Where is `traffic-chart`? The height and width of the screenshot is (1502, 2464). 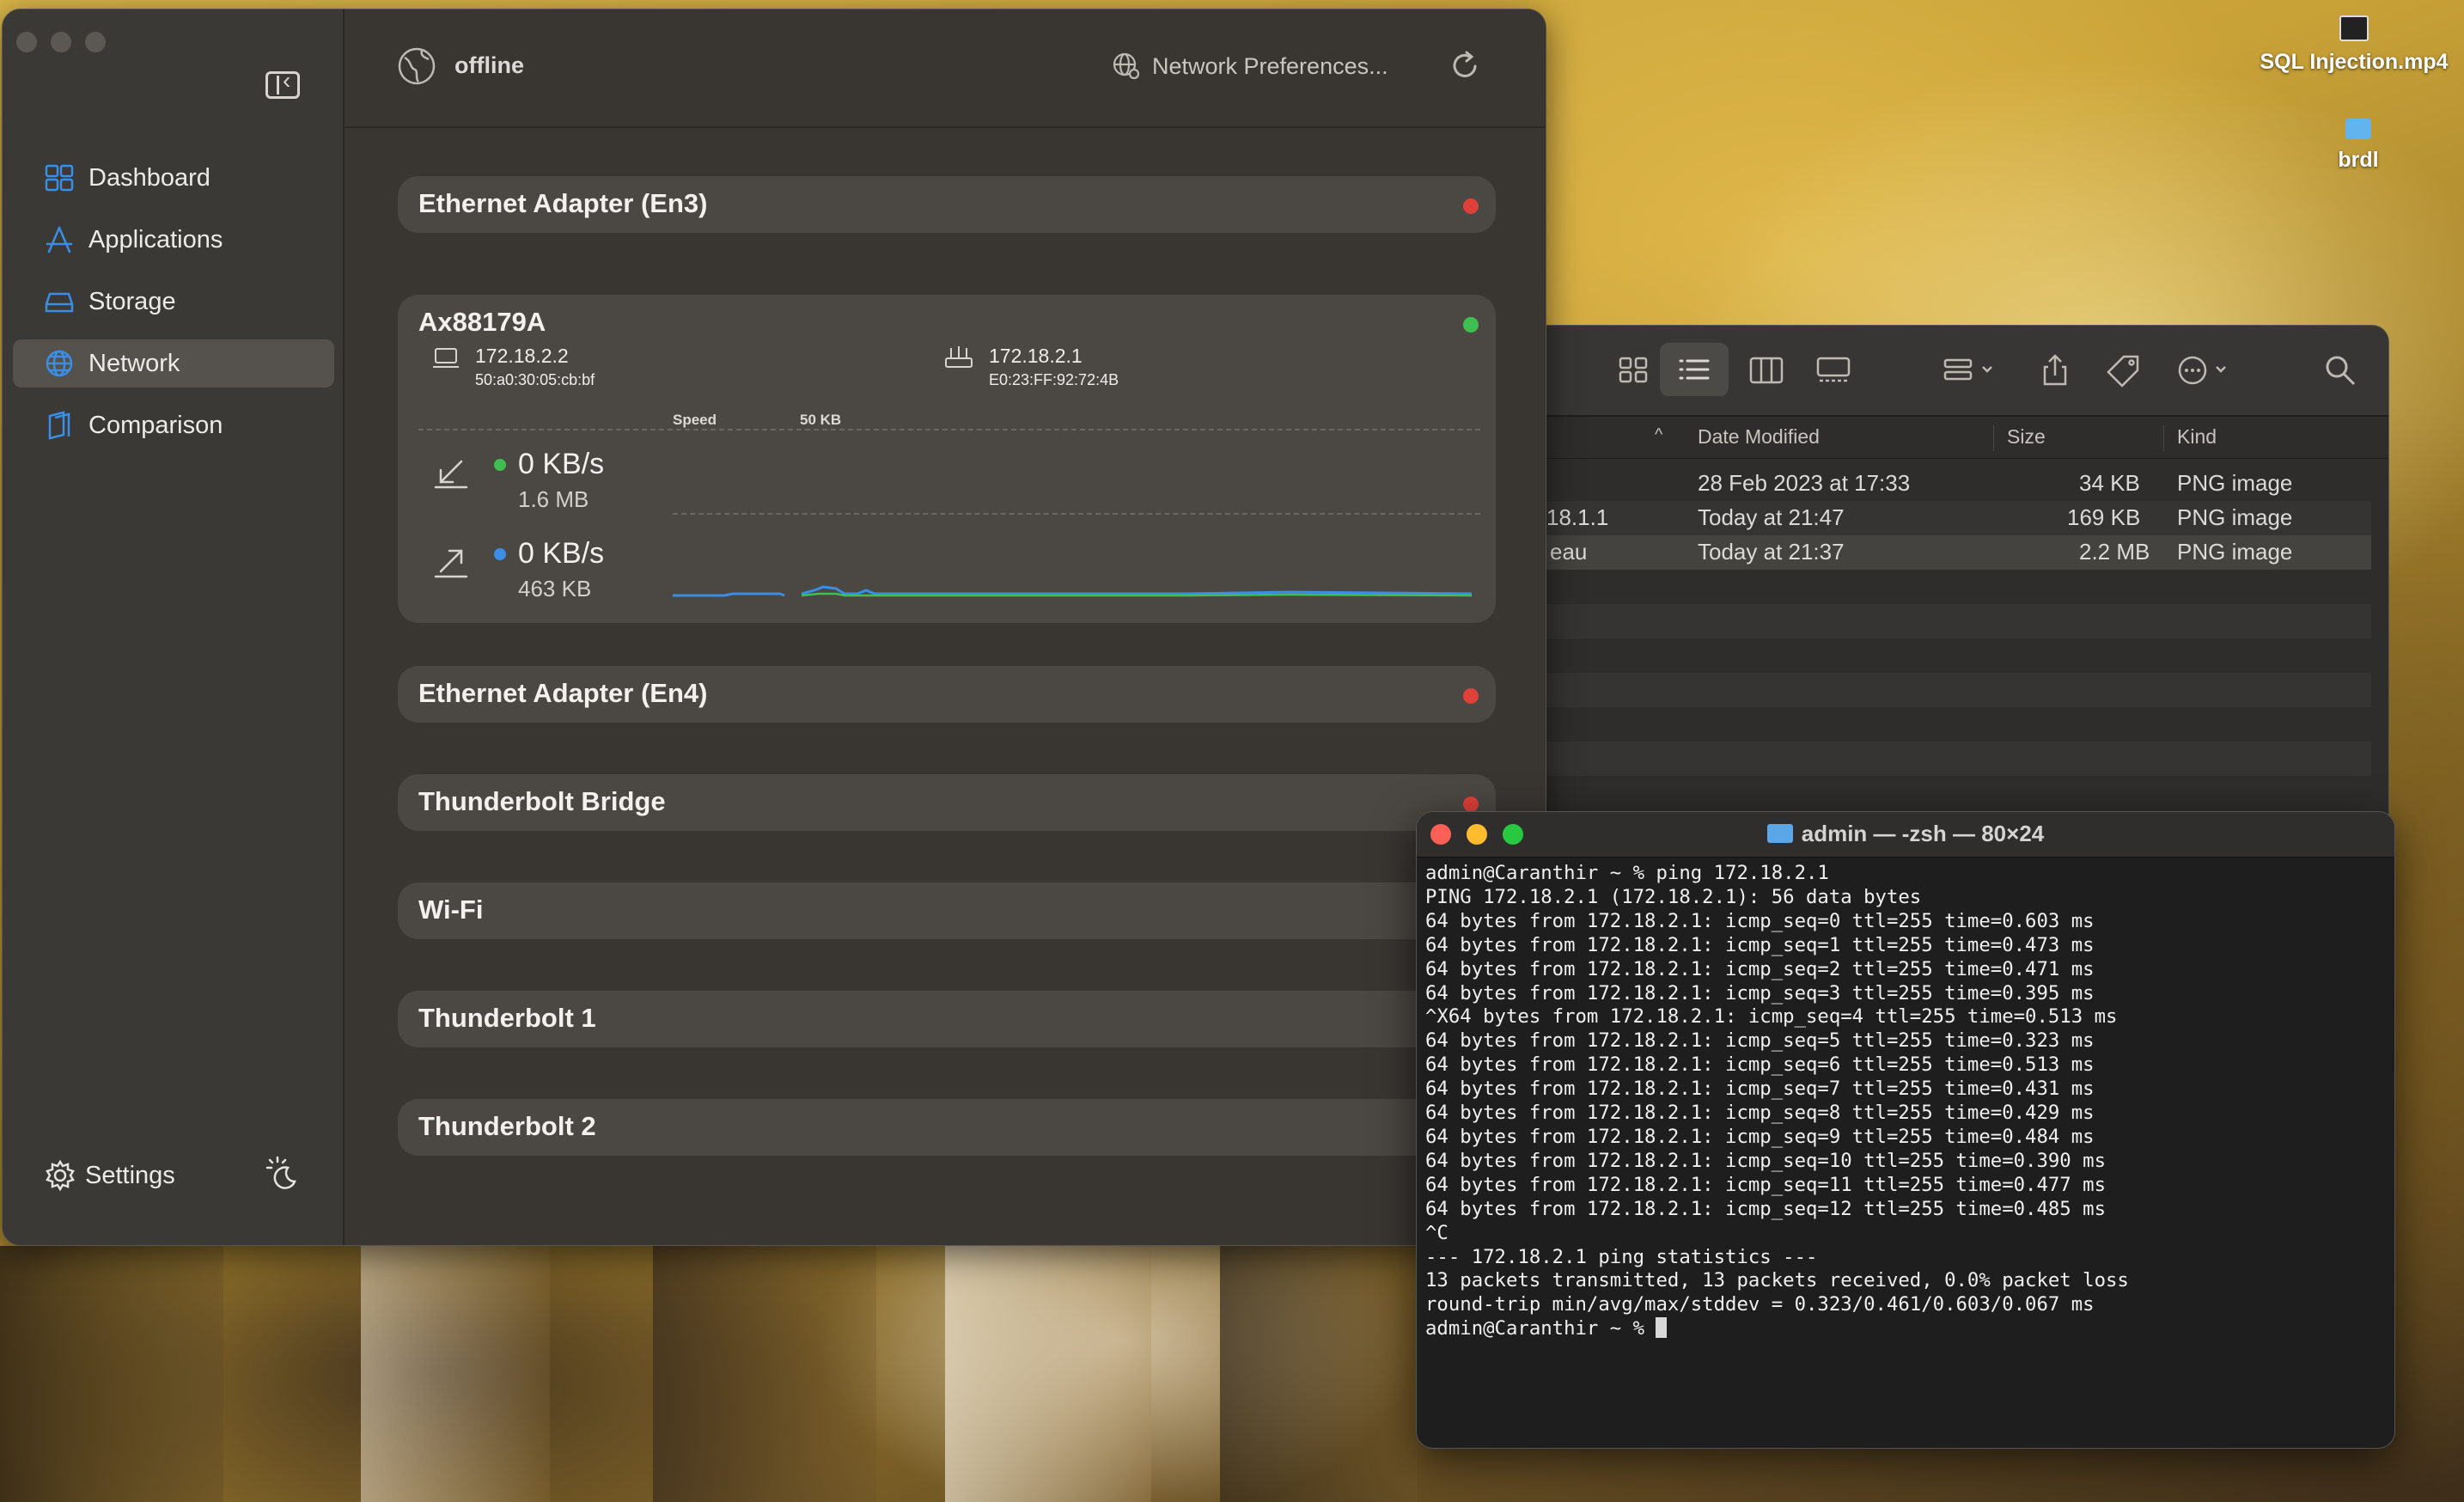 traffic-chart is located at coordinates (1073, 591).